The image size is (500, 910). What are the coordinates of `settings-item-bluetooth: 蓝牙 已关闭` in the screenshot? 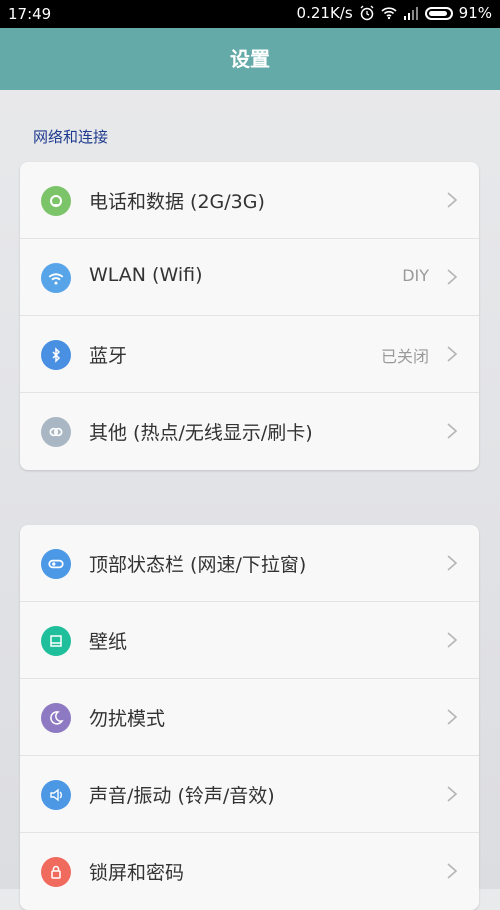 It's located at (249, 354).